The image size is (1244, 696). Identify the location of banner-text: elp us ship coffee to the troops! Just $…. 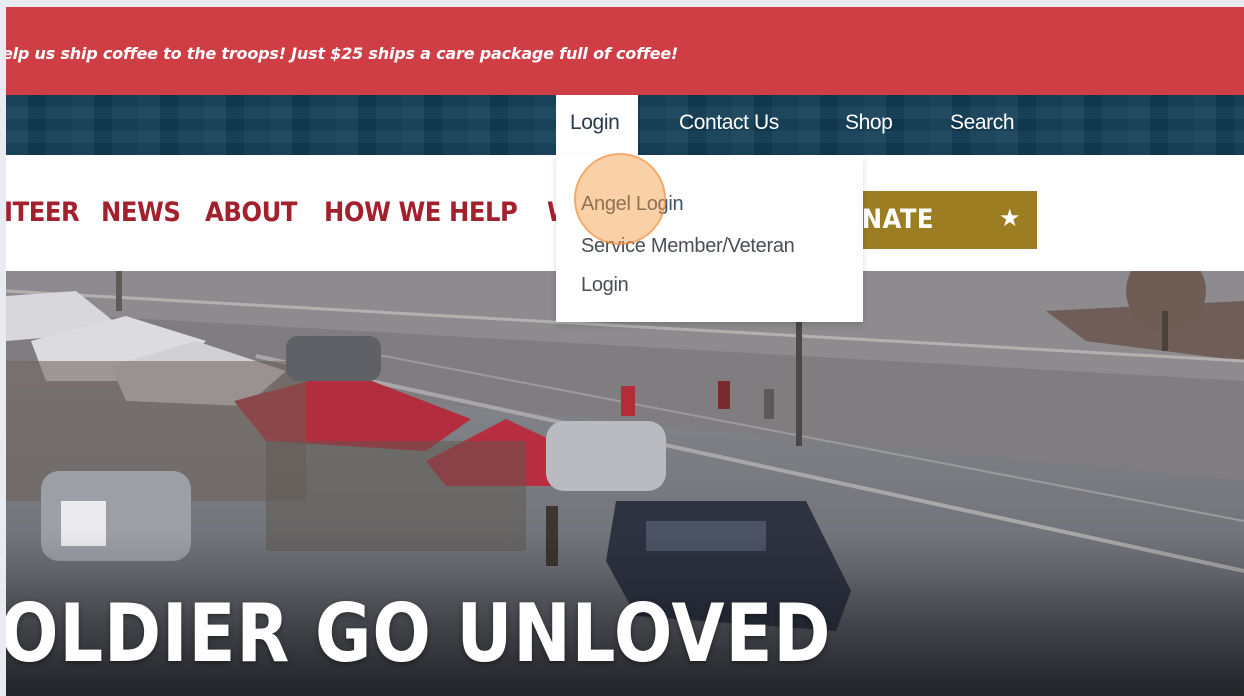
(342, 53).